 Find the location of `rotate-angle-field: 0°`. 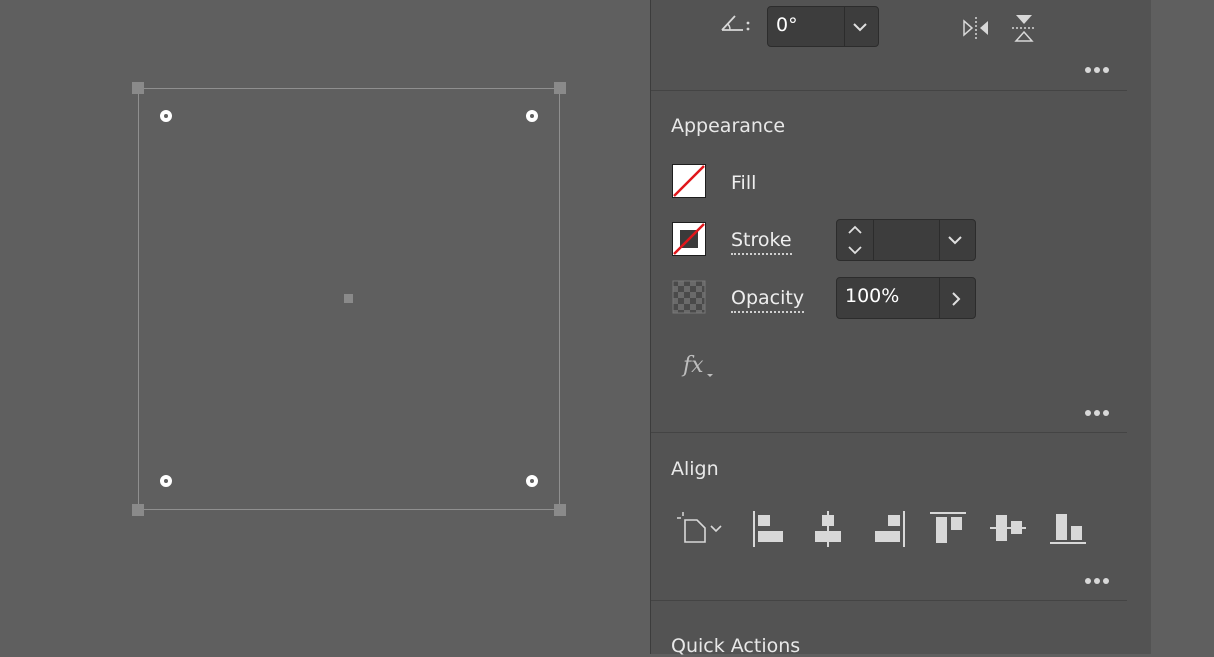

rotate-angle-field: 0° is located at coordinates (823, 26).